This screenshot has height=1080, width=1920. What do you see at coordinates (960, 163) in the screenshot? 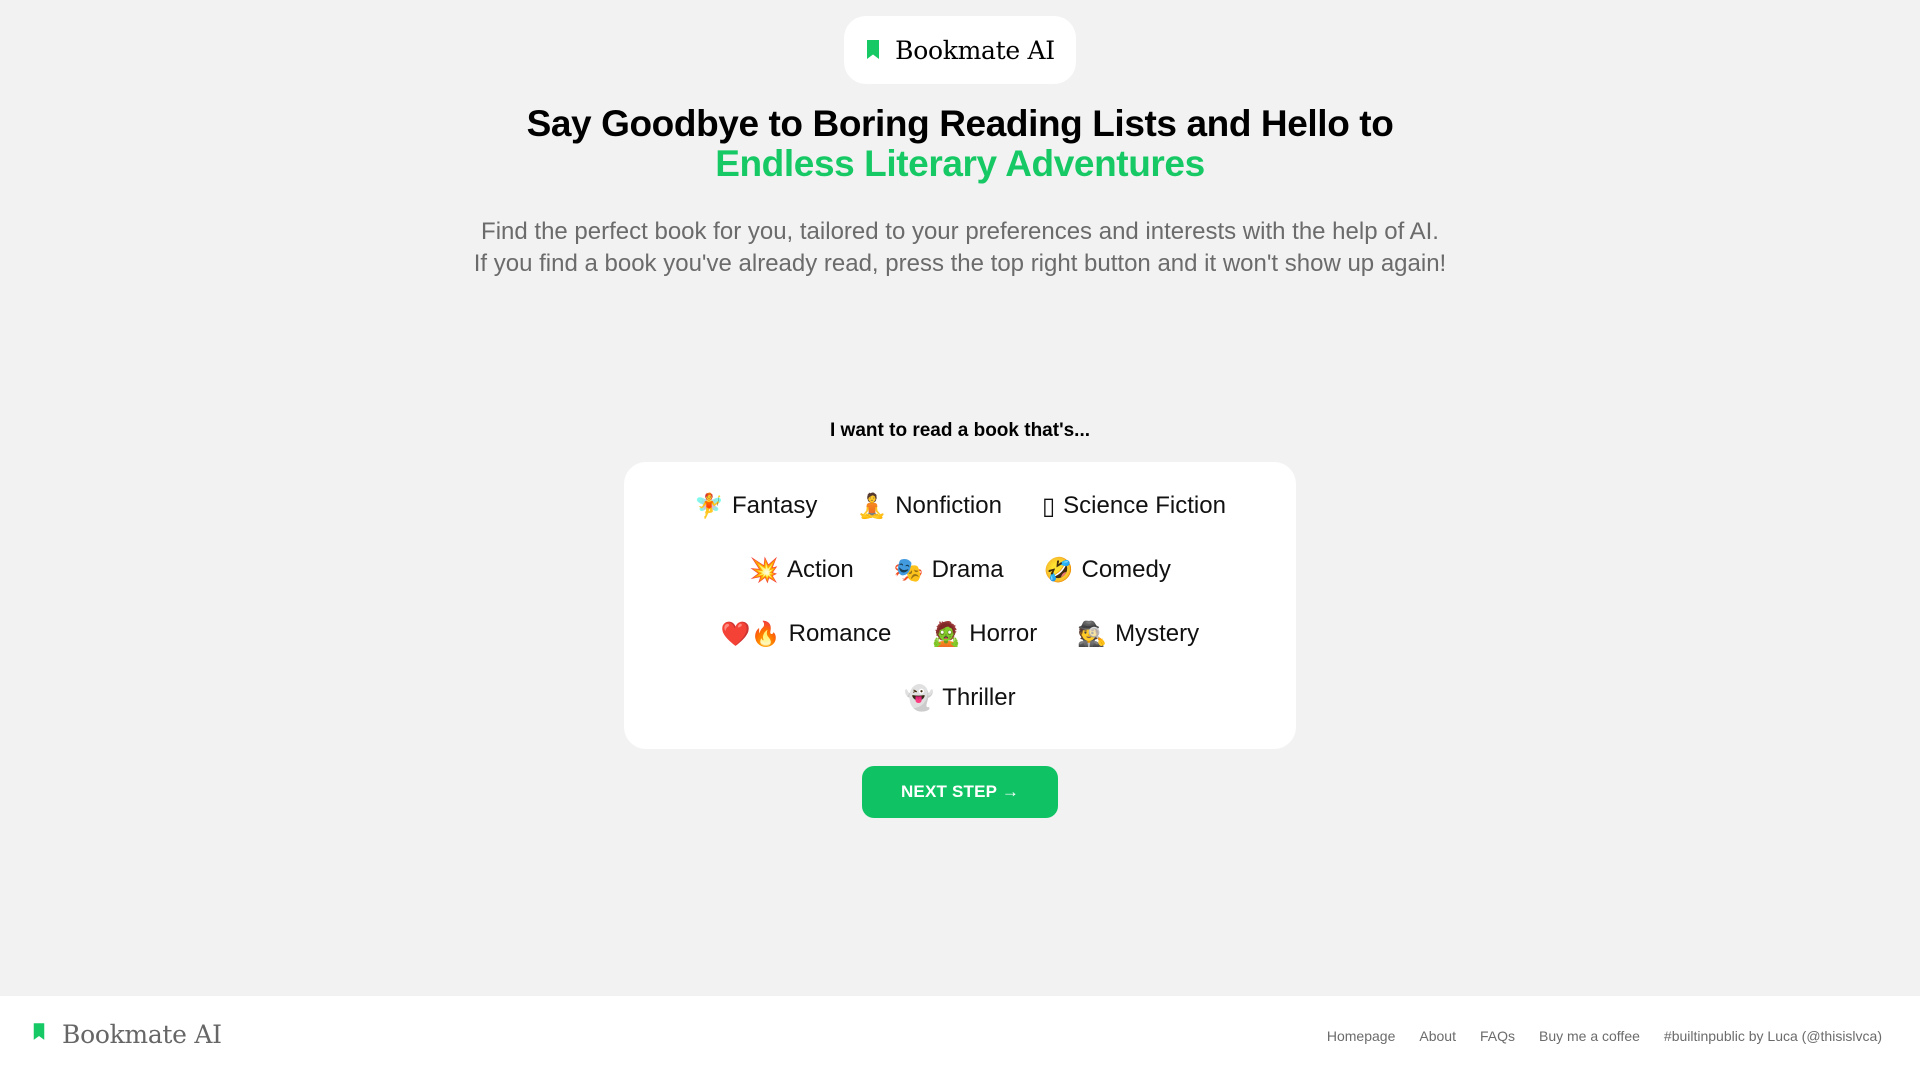
I see `headline-accent: Endless Literary Adventures` at bounding box center [960, 163].